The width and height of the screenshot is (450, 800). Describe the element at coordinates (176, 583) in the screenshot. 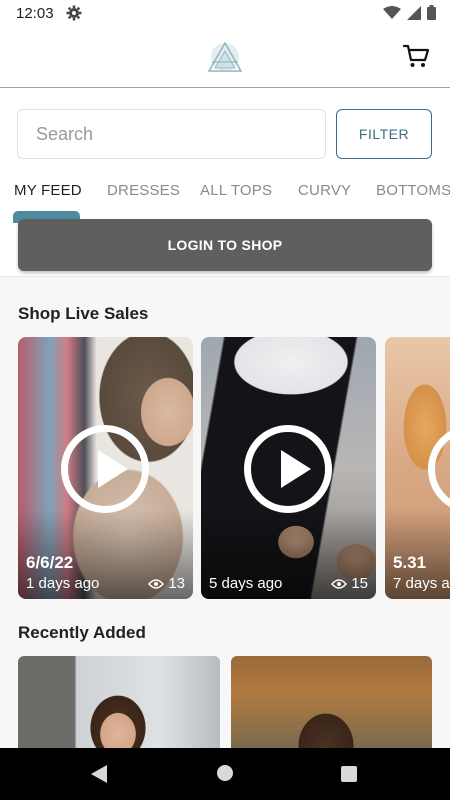

I see `views-count: 13` at that location.